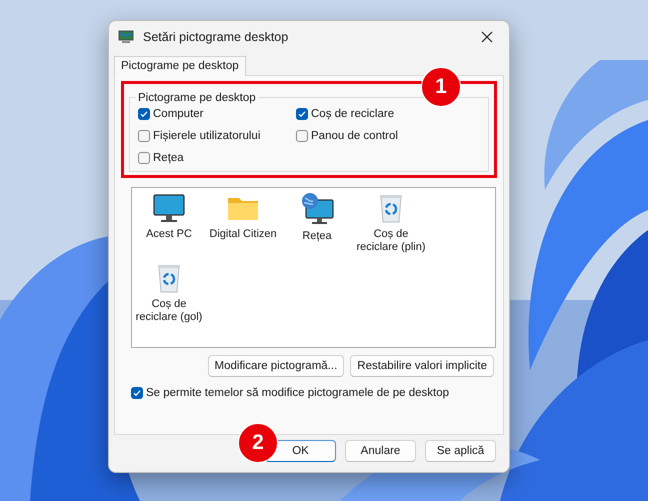  Describe the element at coordinates (169, 311) in the screenshot. I see `icon-label: Coș de reciclare (gol)` at that location.